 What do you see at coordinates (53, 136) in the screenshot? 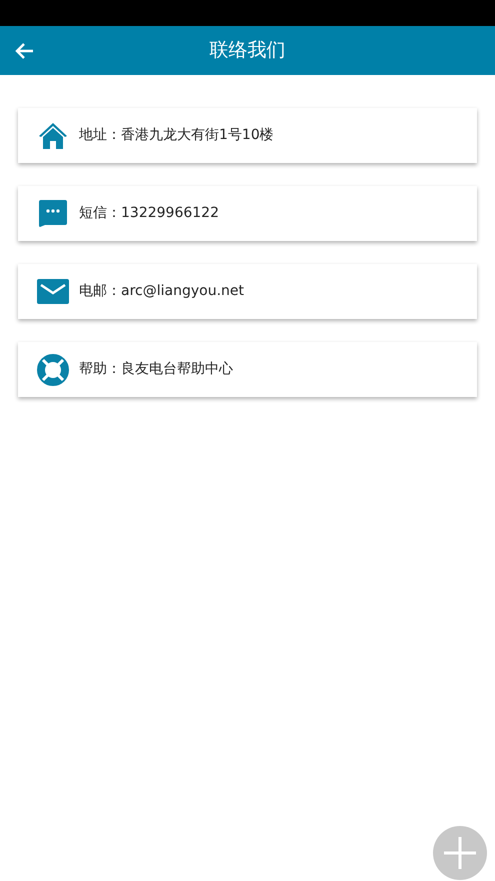
I see `house-icon` at bounding box center [53, 136].